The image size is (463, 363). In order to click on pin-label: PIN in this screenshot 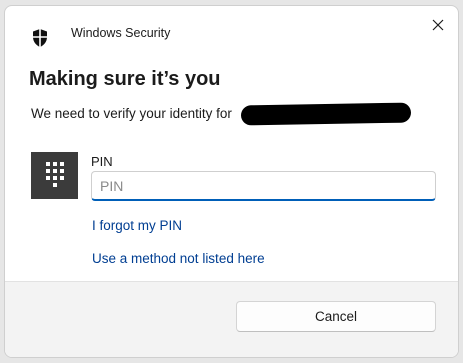, I will do `click(102, 161)`.